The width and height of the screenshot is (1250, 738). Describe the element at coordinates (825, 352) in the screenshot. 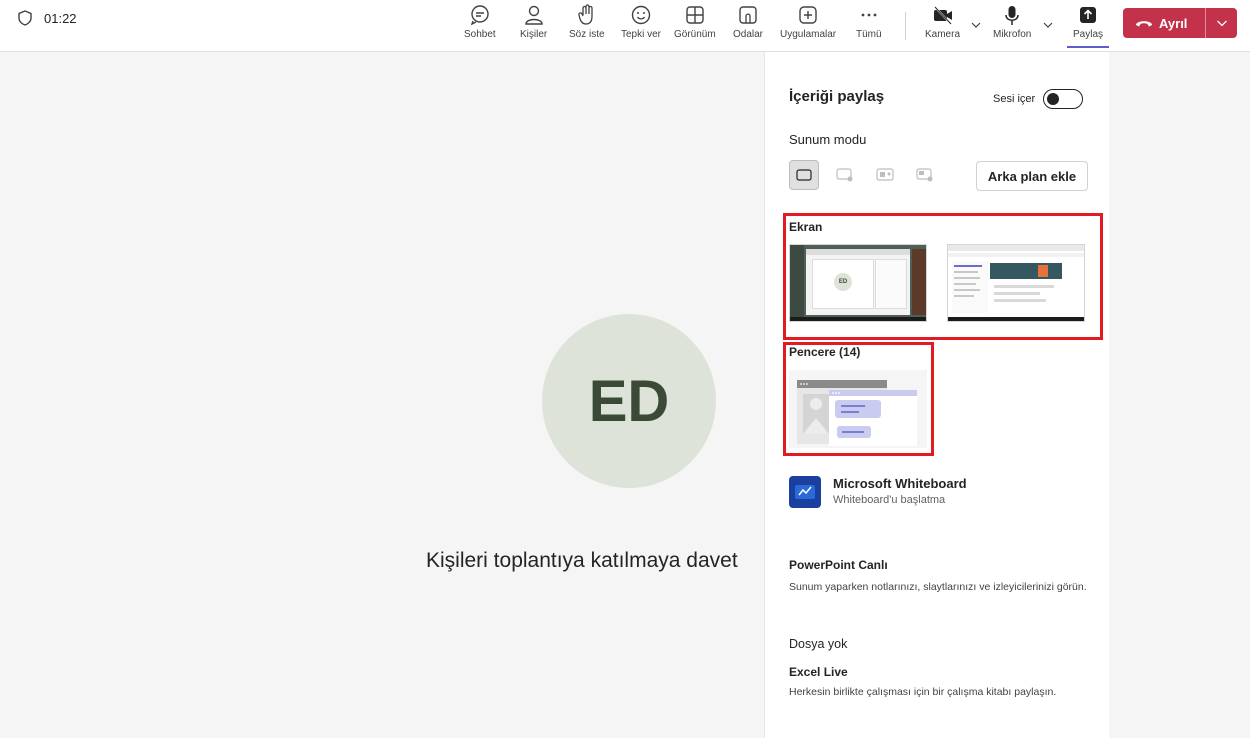

I see `window-section-label: Pencere (14)` at that location.